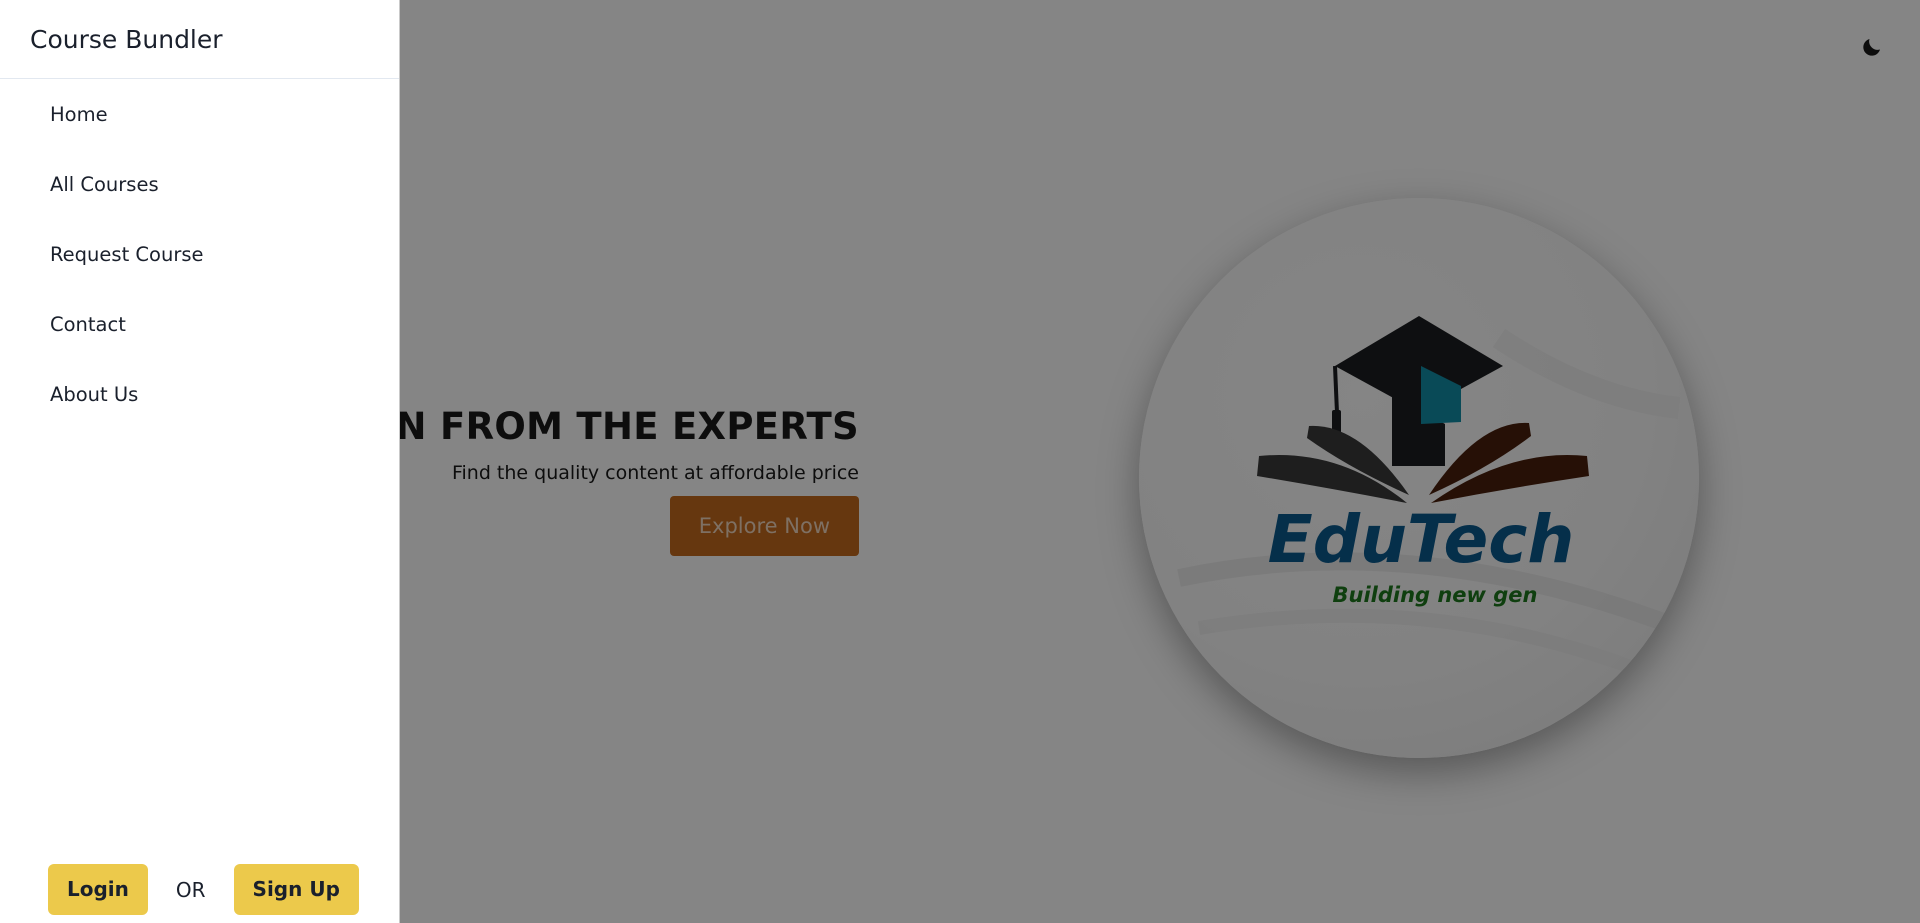  Describe the element at coordinates (199, 404) in the screenshot. I see `nav-item-about-us: About Us` at that location.